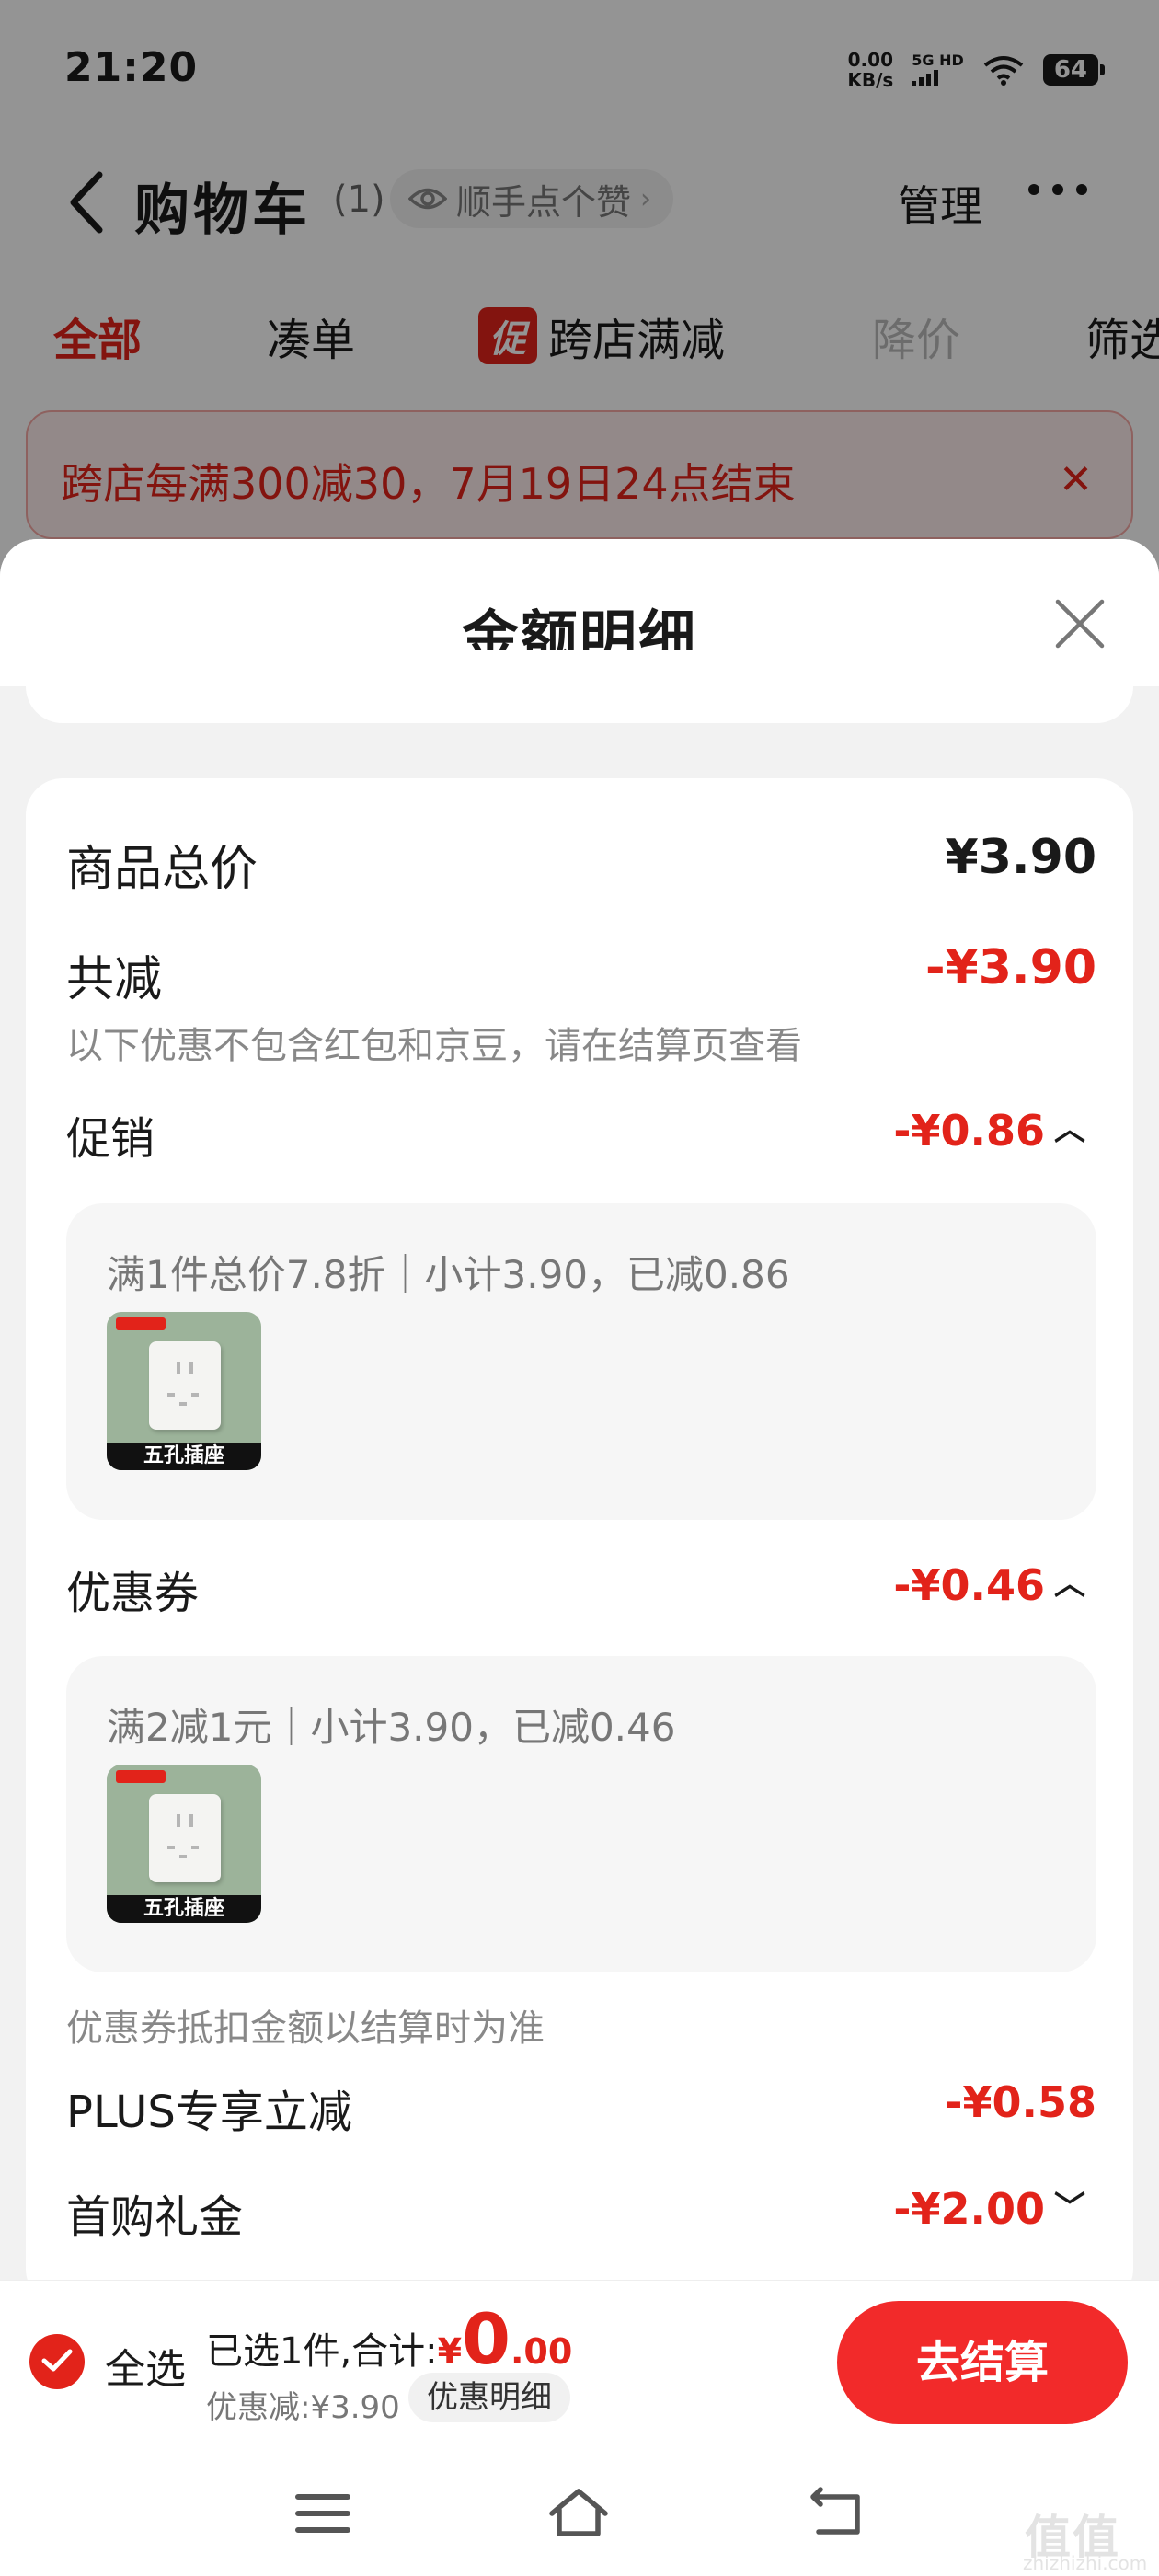 Image resolution: width=1159 pixels, height=2576 pixels. I want to click on back-icon, so click(838, 2513).